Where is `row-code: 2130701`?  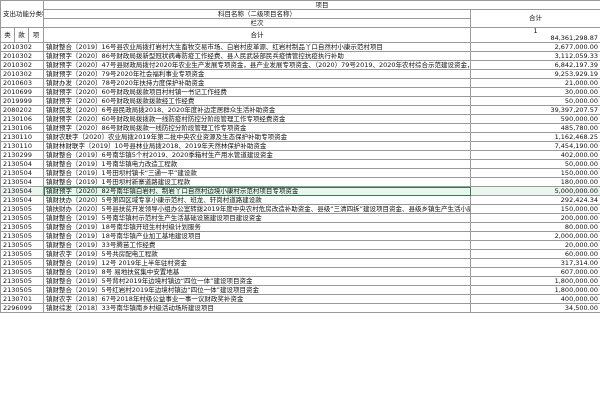 row-code: 2130701 is located at coordinates (22, 299).